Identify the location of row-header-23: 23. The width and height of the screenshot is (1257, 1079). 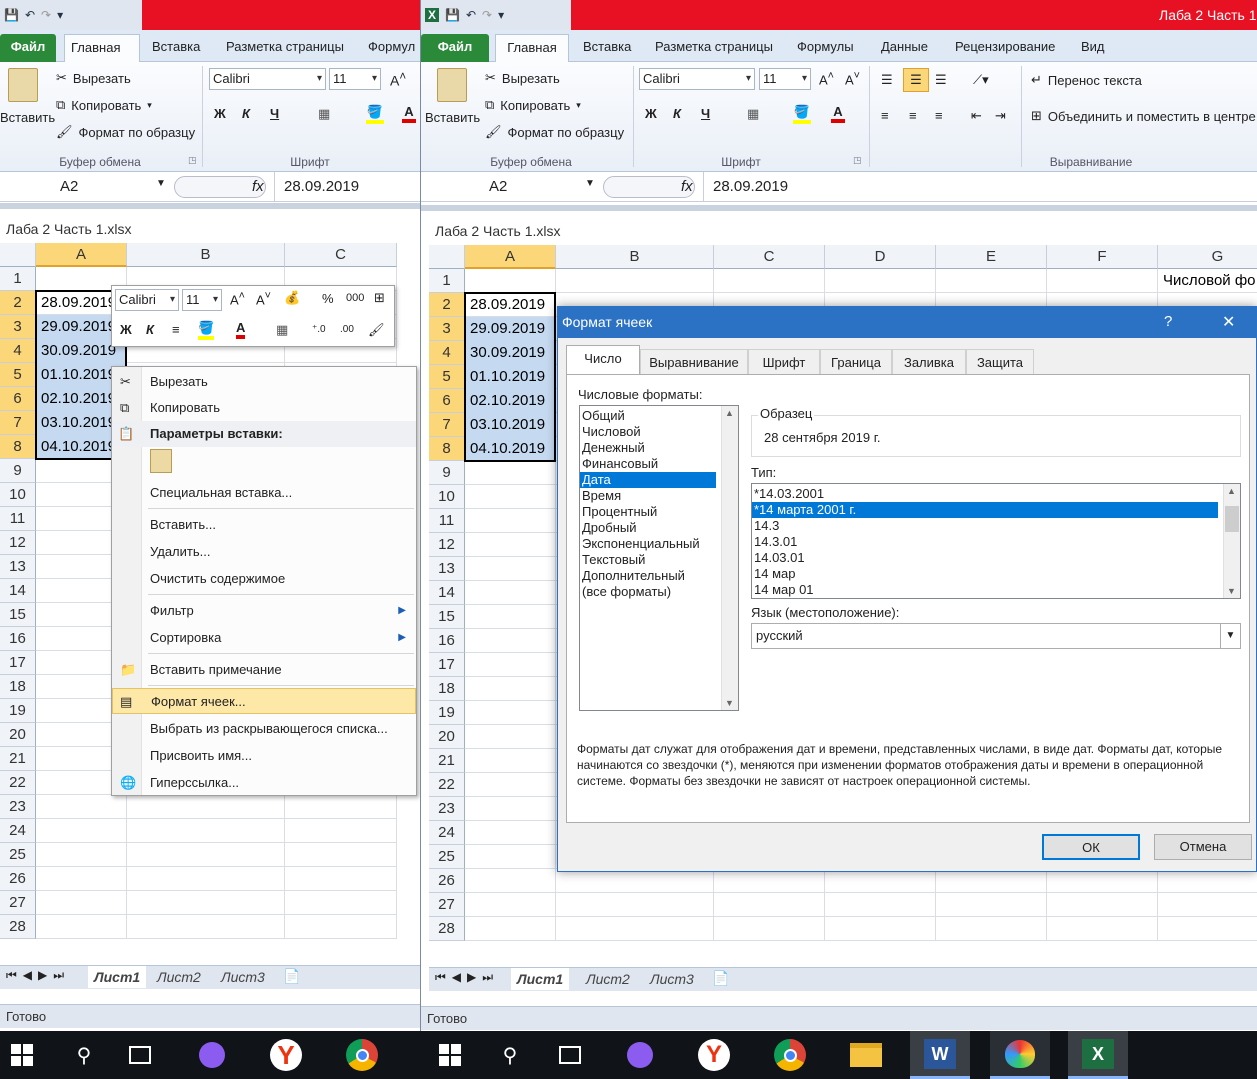
(18, 807).